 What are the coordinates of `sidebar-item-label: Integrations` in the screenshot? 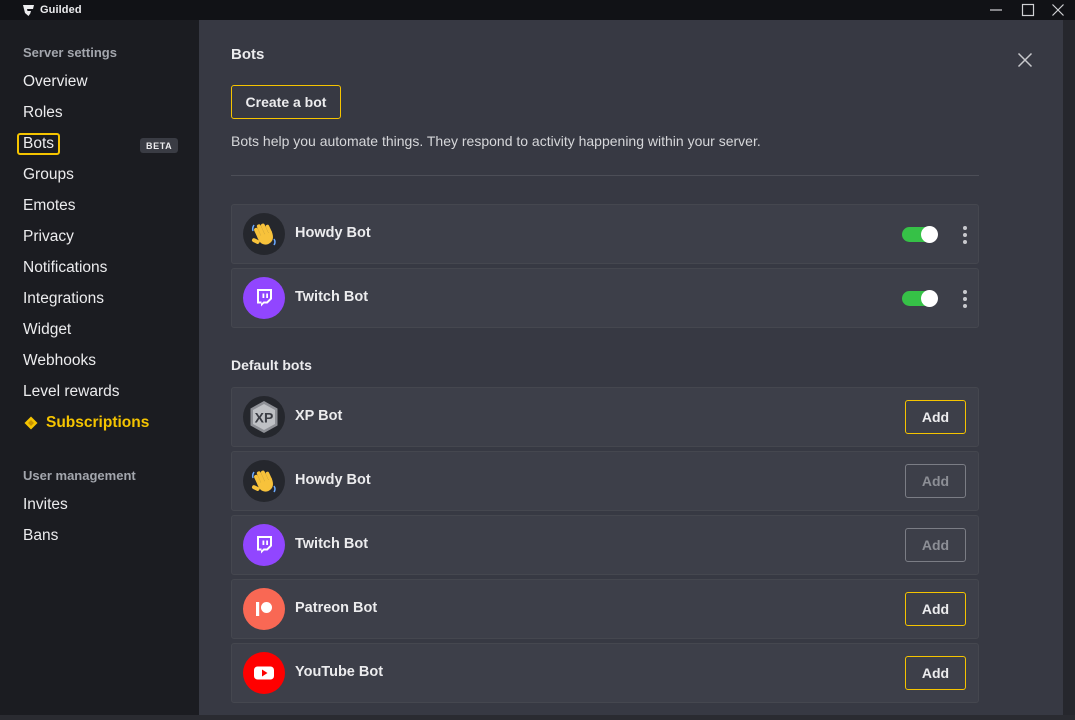 It's located at (63, 298).